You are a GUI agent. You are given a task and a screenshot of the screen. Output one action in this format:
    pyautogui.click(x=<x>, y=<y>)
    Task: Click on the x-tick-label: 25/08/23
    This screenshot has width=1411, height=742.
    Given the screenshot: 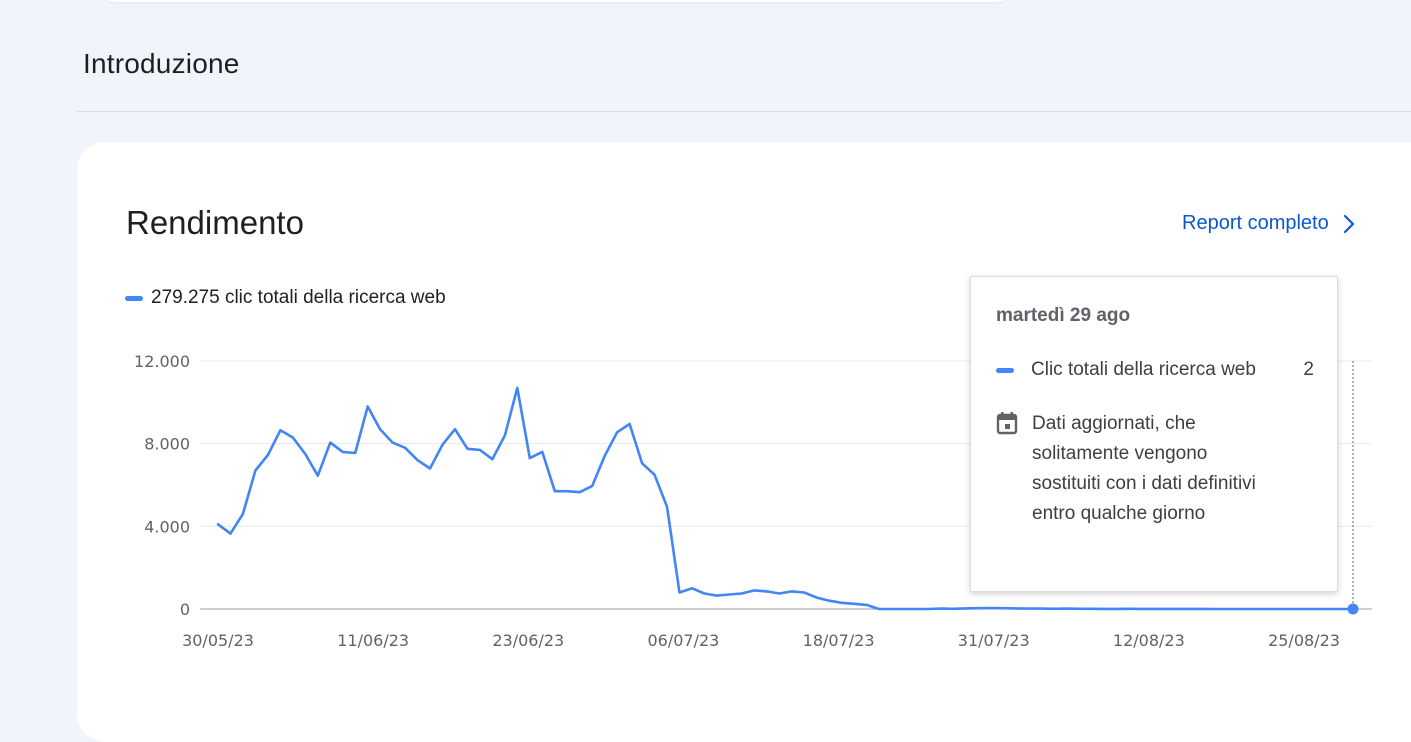 What is the action you would take?
    pyautogui.click(x=1304, y=640)
    